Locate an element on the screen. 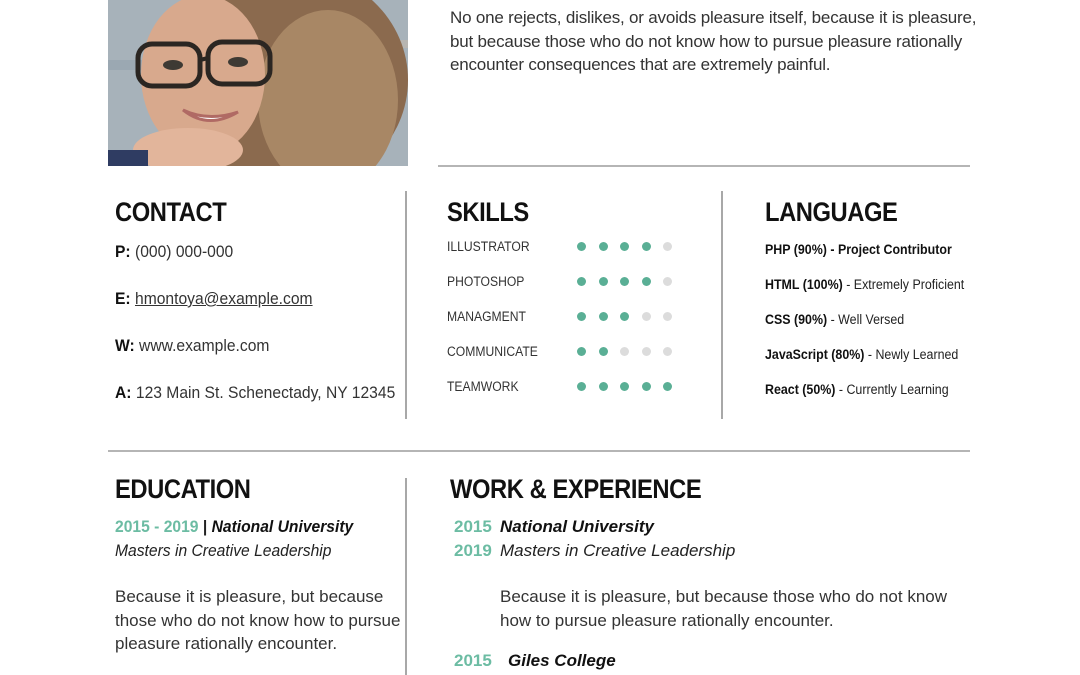 The image size is (1080, 675). skill-name: PHOTOSHOP is located at coordinates (486, 281).